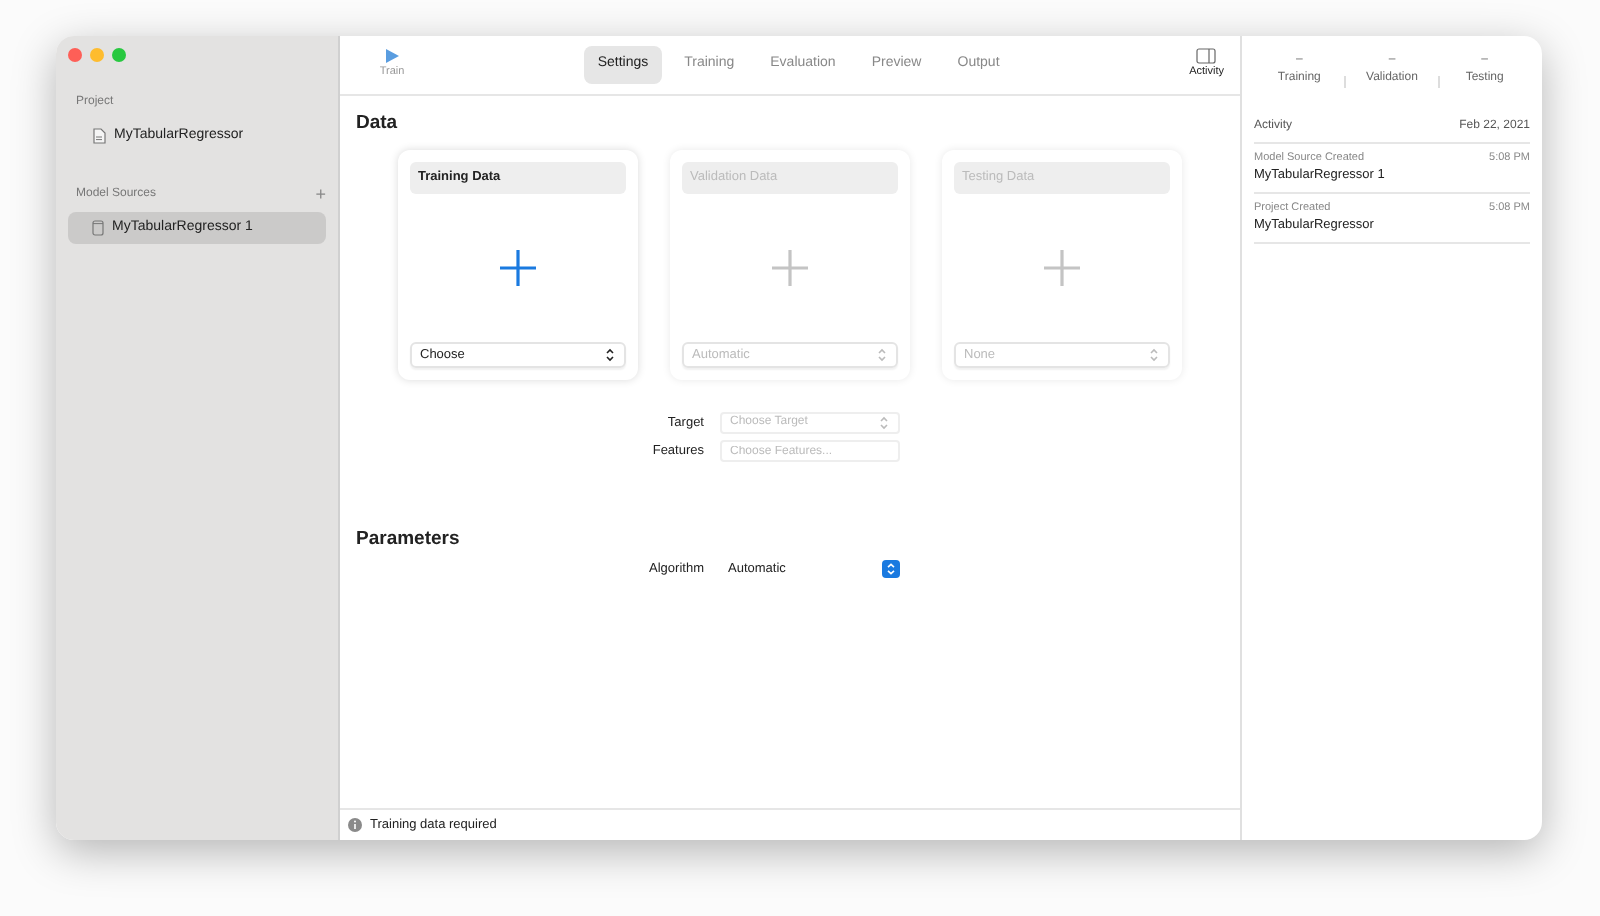  What do you see at coordinates (97, 55) in the screenshot?
I see `minimize-button` at bounding box center [97, 55].